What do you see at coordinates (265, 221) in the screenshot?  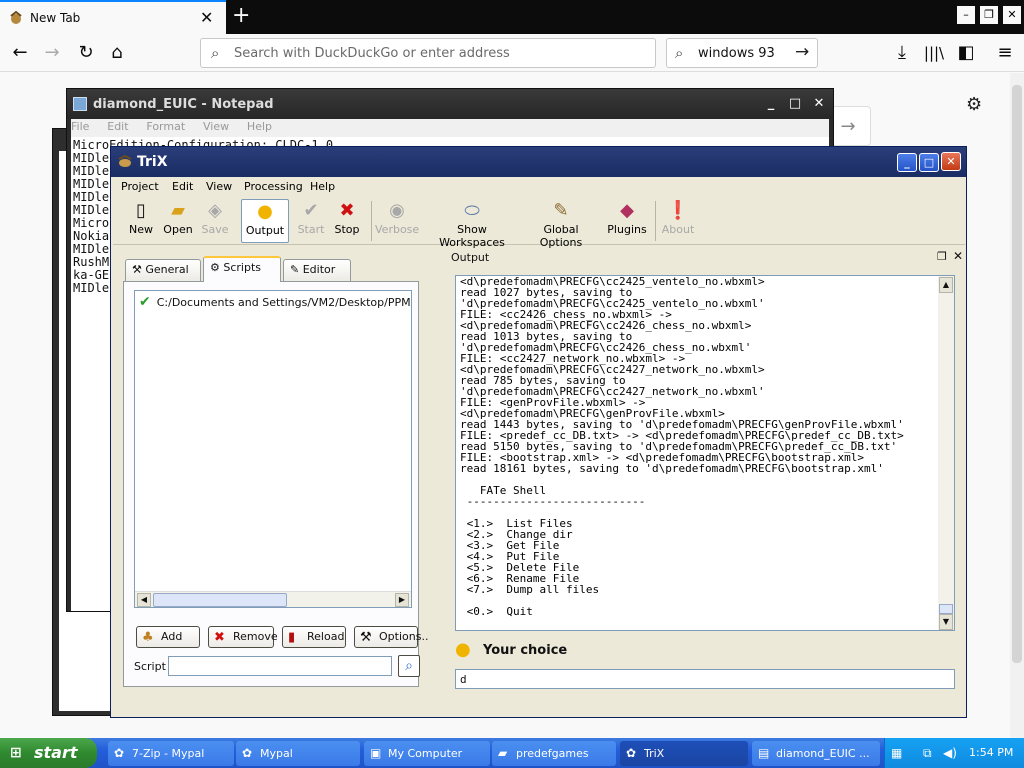 I see `output-button: ● Output` at bounding box center [265, 221].